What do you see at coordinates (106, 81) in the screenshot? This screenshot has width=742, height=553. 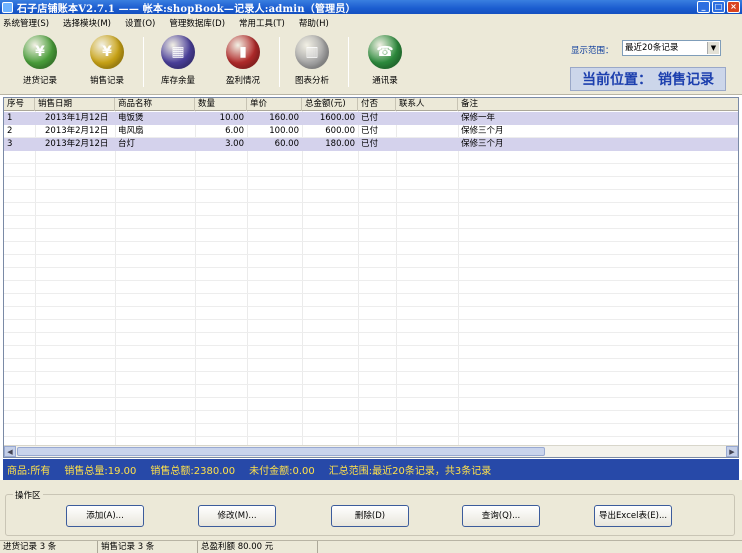 I see `tool-label: 销售记录` at bounding box center [106, 81].